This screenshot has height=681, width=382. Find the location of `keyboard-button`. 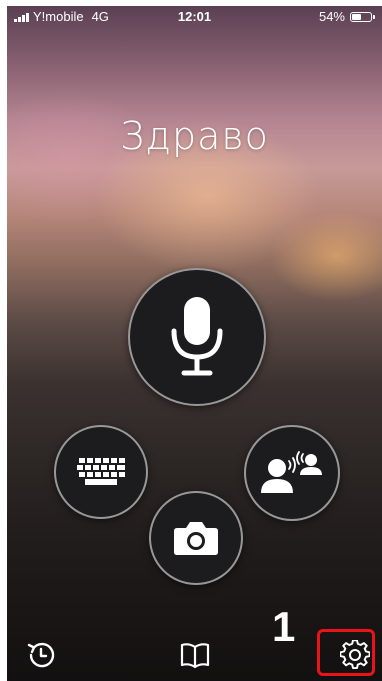

keyboard-button is located at coordinates (101, 472).